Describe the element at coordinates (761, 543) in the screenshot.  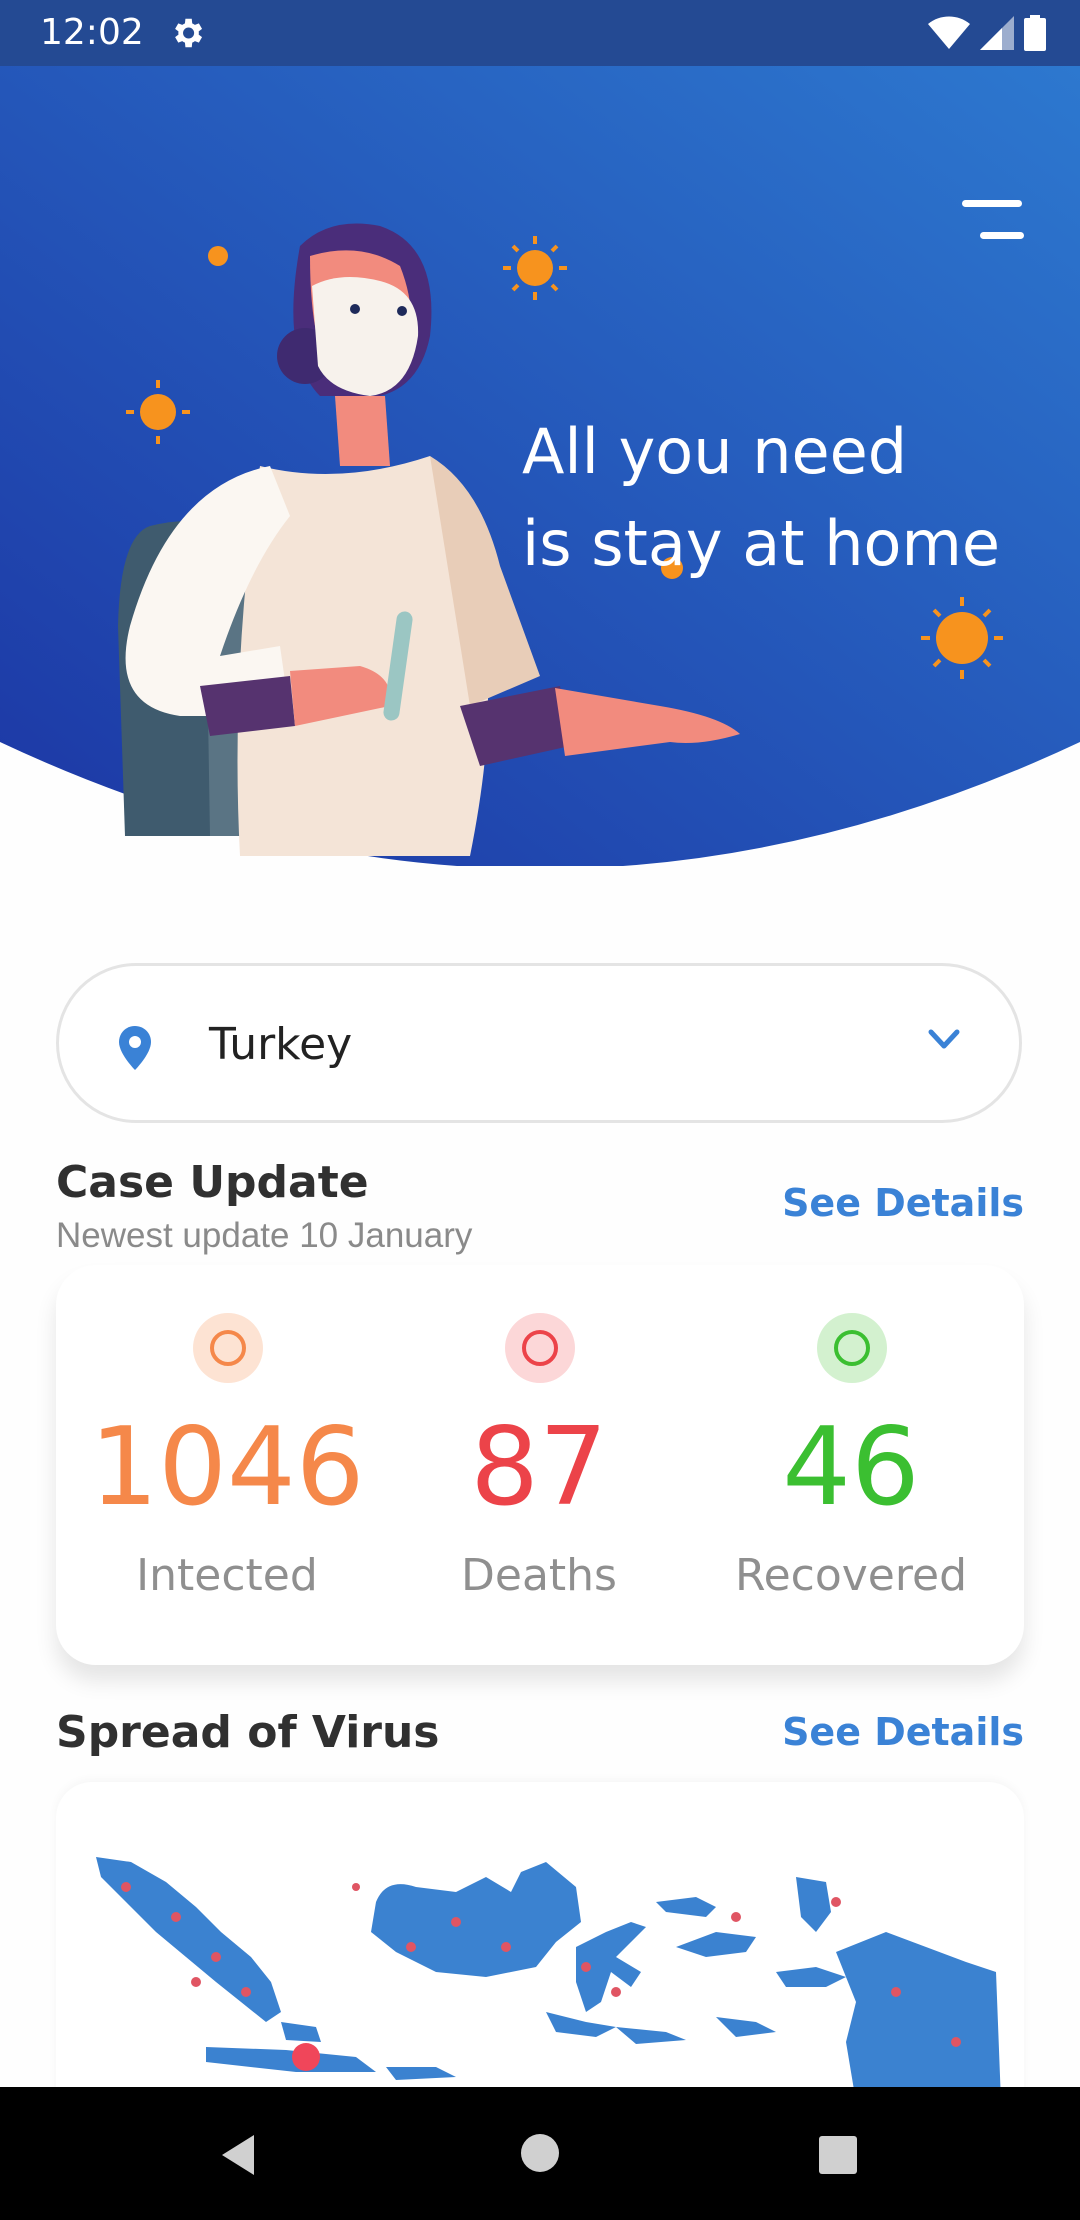
I see `tagline-line-2: is stay at home` at that location.